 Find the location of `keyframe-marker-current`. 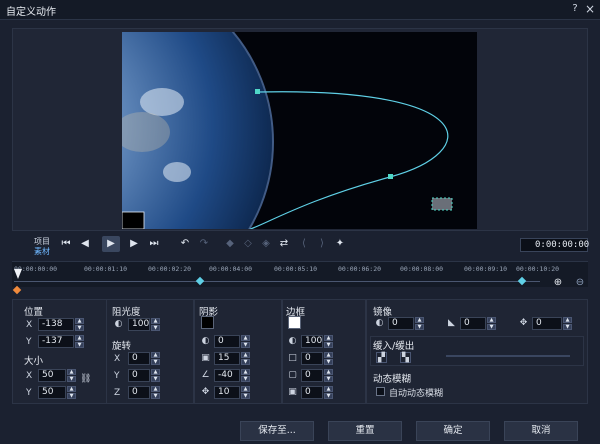

keyframe-marker-current is located at coordinates (17, 290).